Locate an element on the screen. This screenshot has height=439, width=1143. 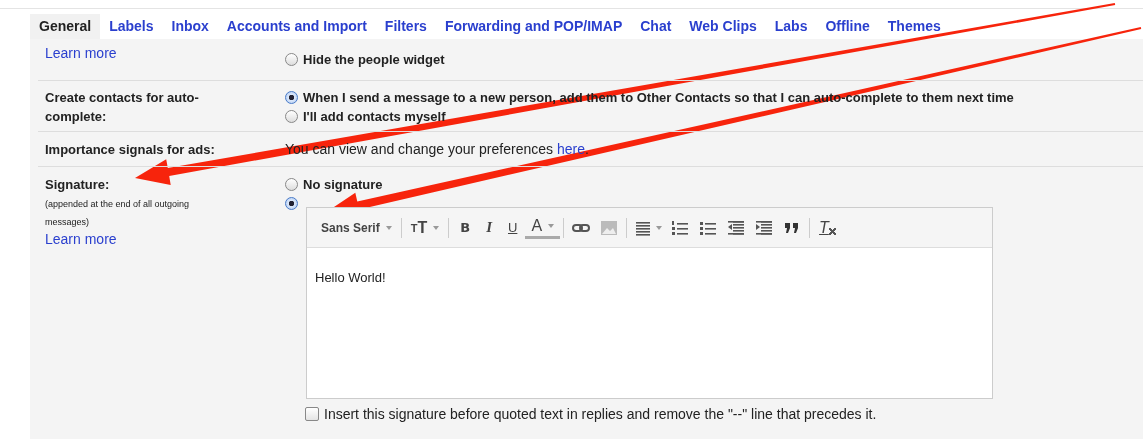
option-label: Hide the people widget is located at coordinates (374, 59).